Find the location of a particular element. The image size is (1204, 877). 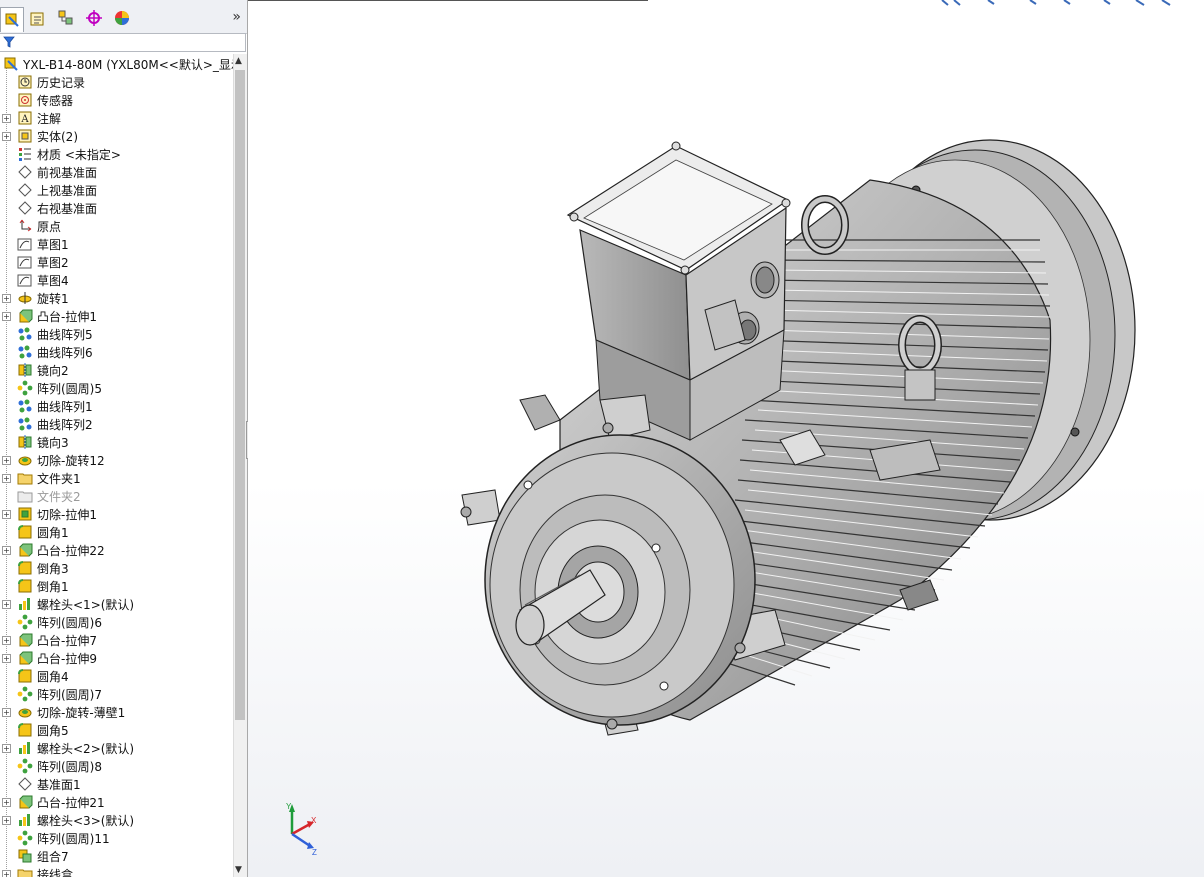

tree-item-label: 倒角1 is located at coordinates (53, 586).